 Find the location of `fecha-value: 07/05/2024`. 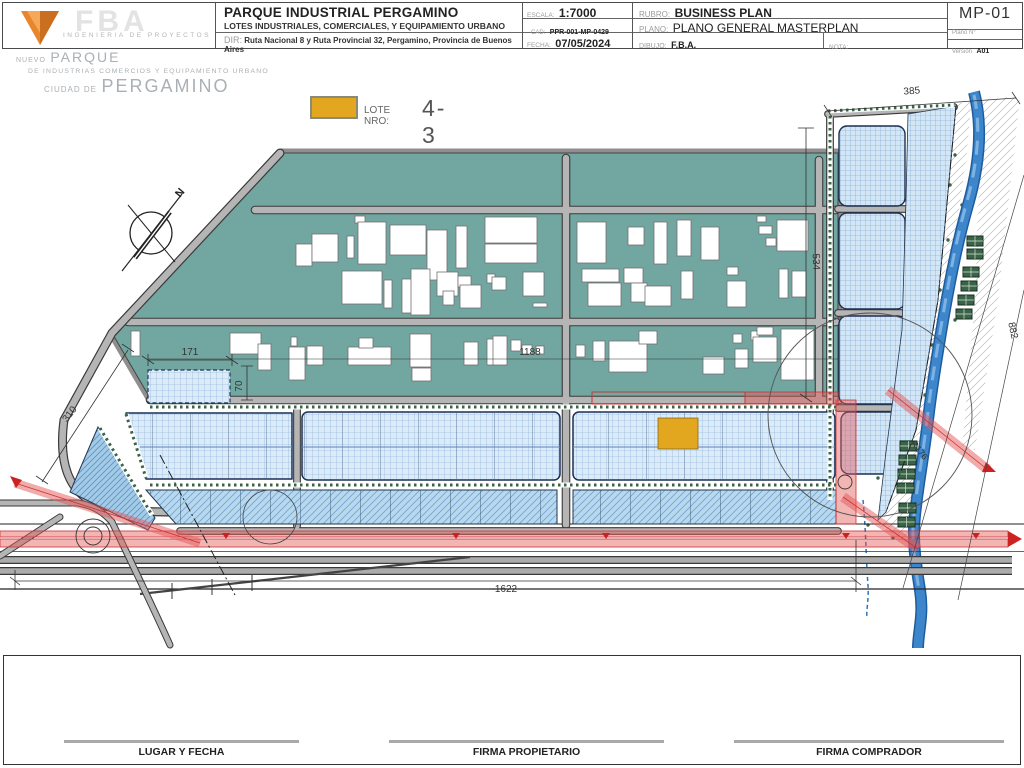

fecha-value: 07/05/2024 is located at coordinates (583, 44).